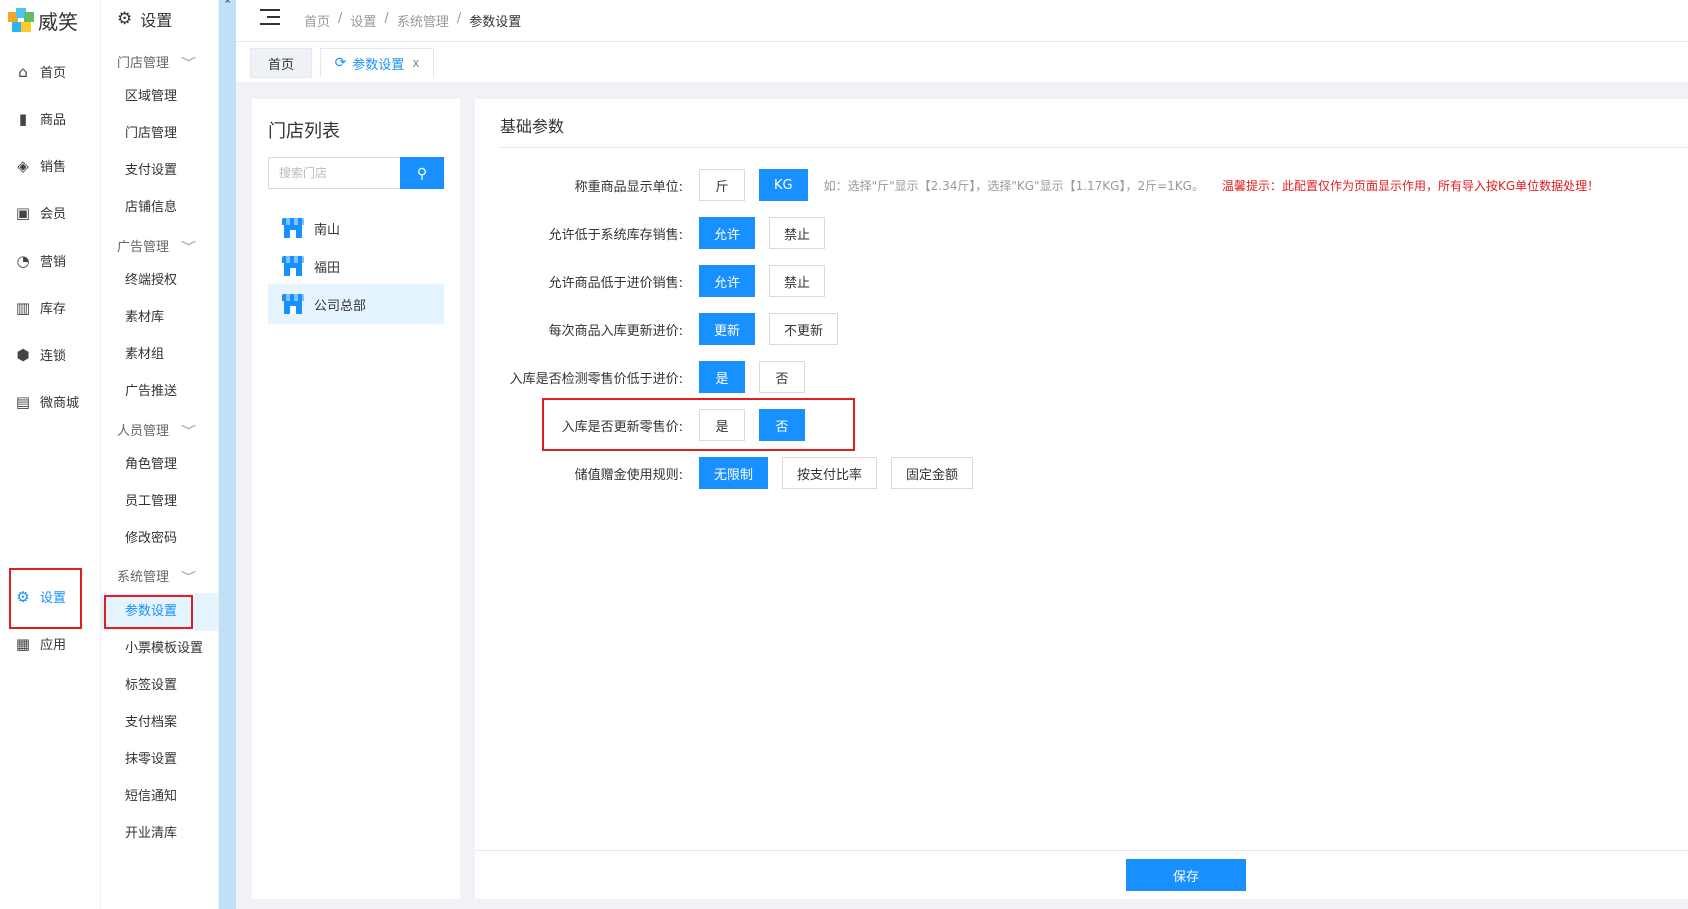 The height and width of the screenshot is (909, 1688). I want to click on submenu-item: 广告推送, so click(168, 392).